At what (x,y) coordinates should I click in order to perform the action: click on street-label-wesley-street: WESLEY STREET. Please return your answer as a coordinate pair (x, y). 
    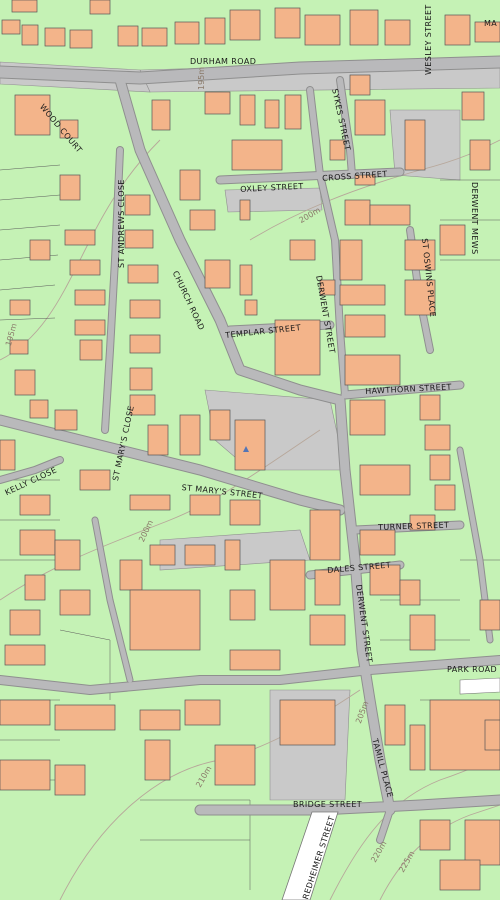
    Looking at the image, I should click on (428, 39).